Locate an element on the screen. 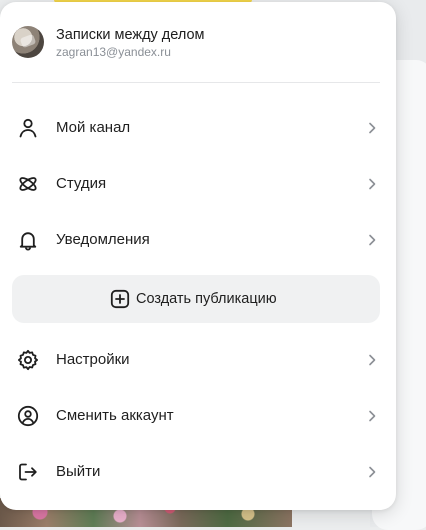 The height and width of the screenshot is (530, 426). profile-email: zagran13@yandex.ru is located at coordinates (113, 52).